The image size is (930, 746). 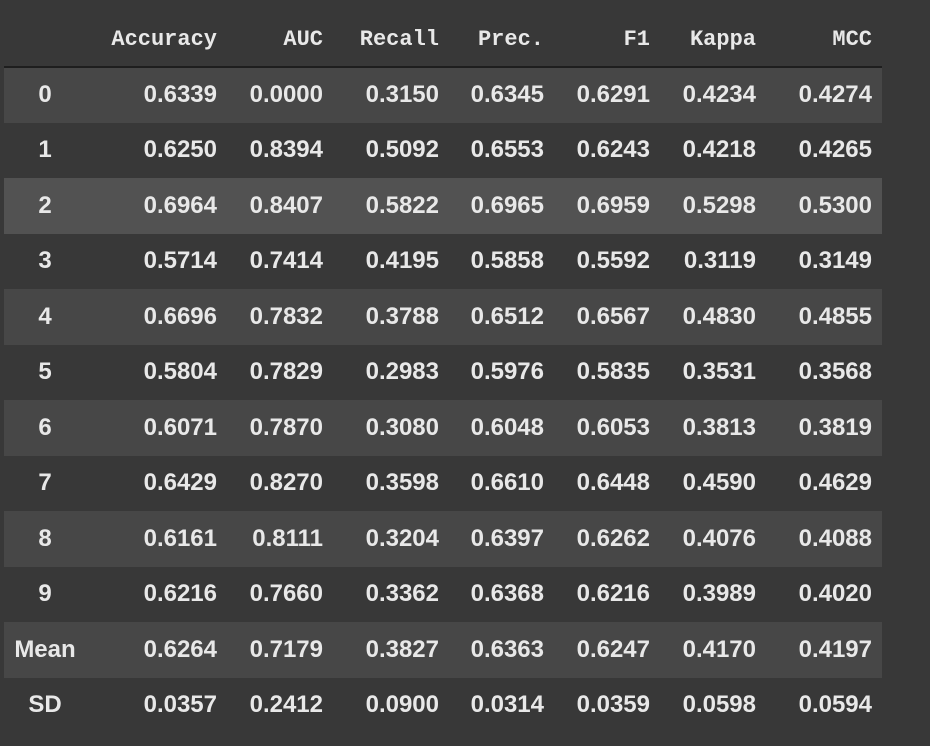 What do you see at coordinates (47, 650) in the screenshot?
I see `row-index-label: Mean` at bounding box center [47, 650].